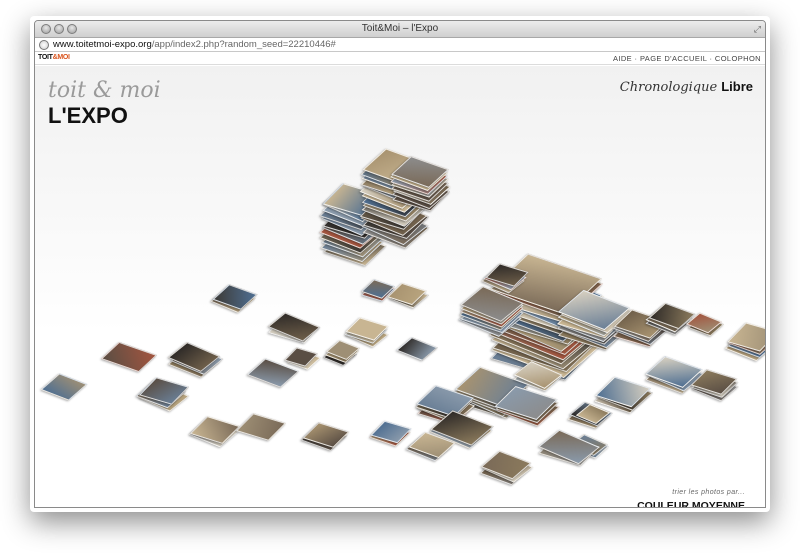 The width and height of the screenshot is (800, 556). Describe the element at coordinates (102, 44) in the screenshot. I see `url-domain: www.toitetmoi-expo.org` at that location.